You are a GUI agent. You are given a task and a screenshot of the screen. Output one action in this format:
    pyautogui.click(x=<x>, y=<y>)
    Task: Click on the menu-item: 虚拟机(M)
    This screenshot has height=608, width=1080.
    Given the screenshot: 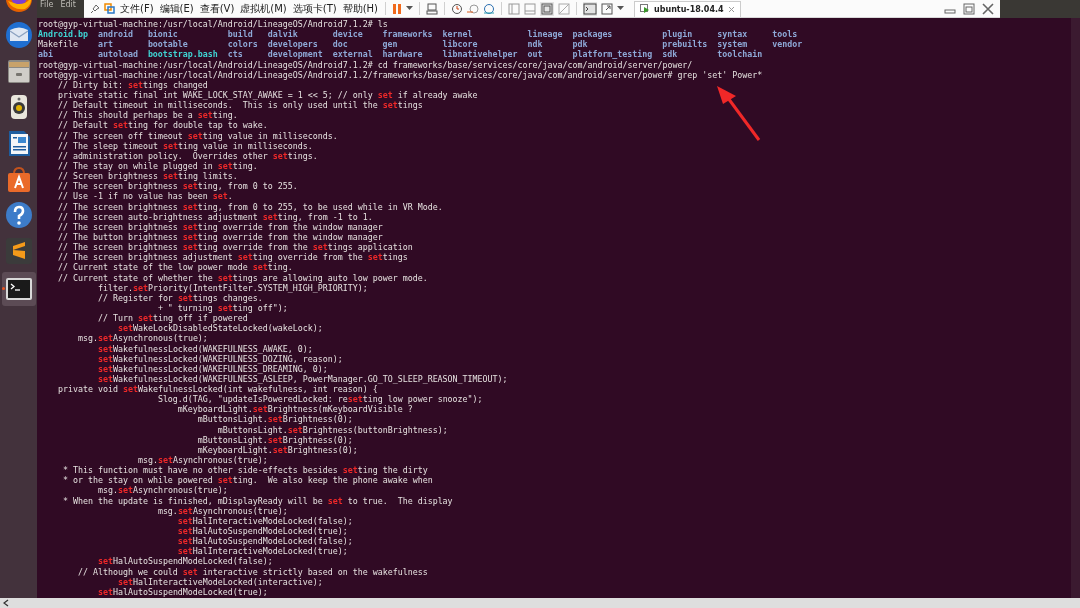 What is the action you would take?
    pyautogui.click(x=263, y=8)
    